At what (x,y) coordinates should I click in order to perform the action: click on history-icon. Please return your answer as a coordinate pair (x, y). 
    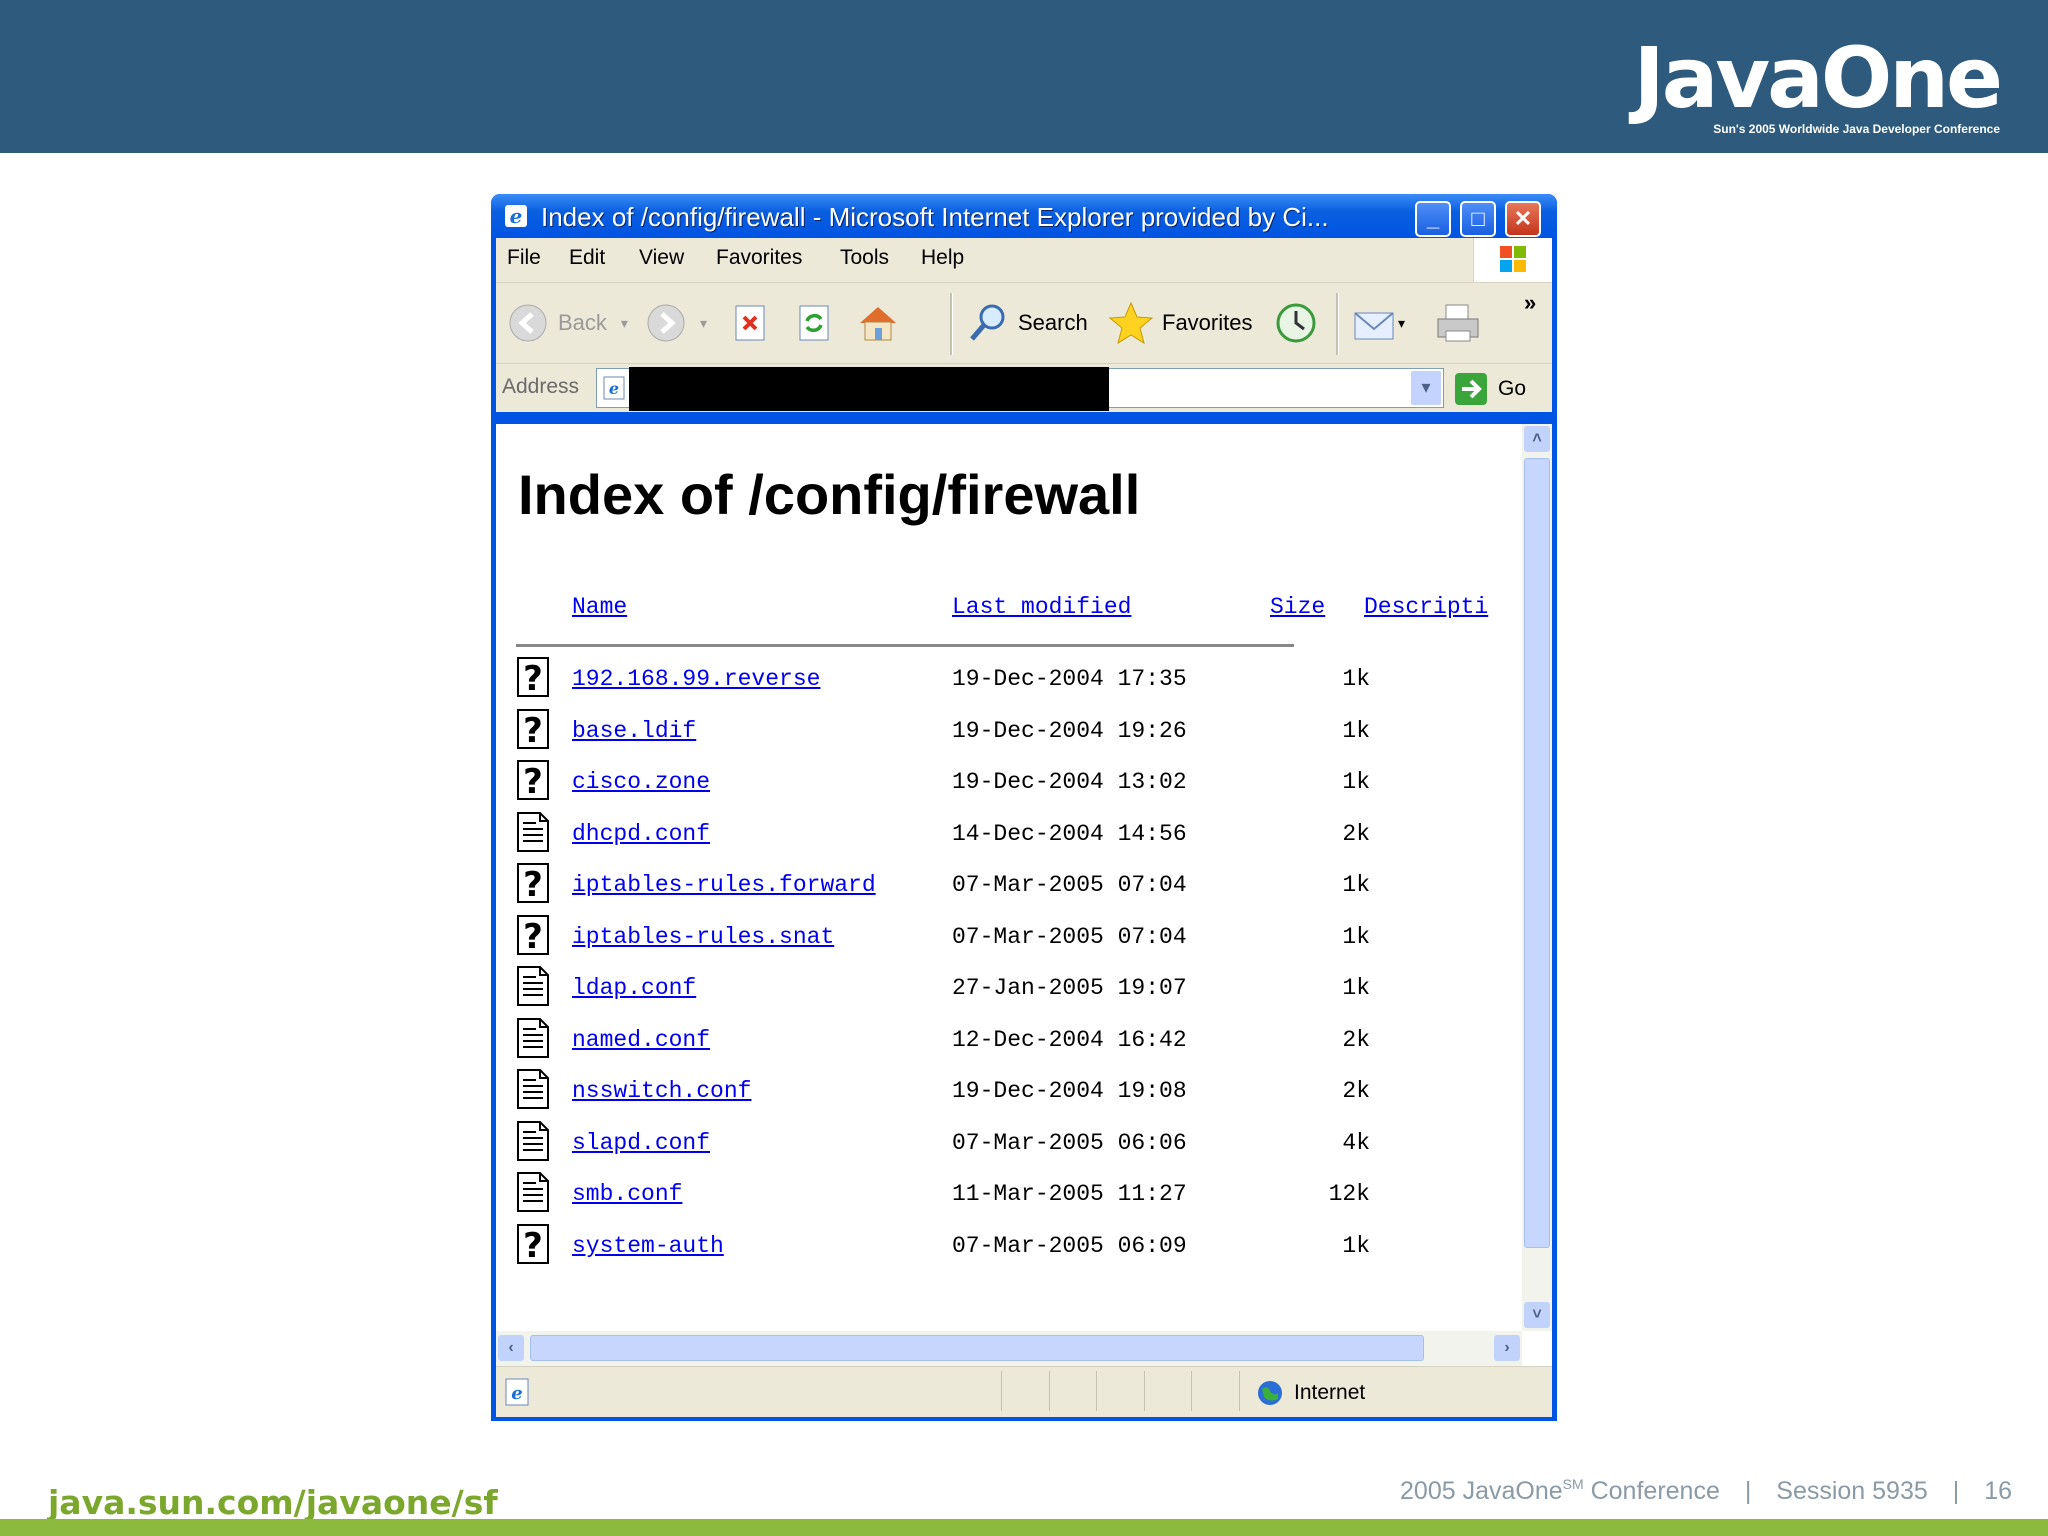
    Looking at the image, I should click on (1296, 323).